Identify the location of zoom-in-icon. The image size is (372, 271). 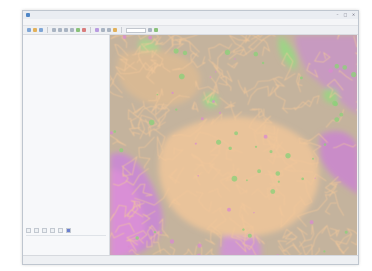
(60, 30).